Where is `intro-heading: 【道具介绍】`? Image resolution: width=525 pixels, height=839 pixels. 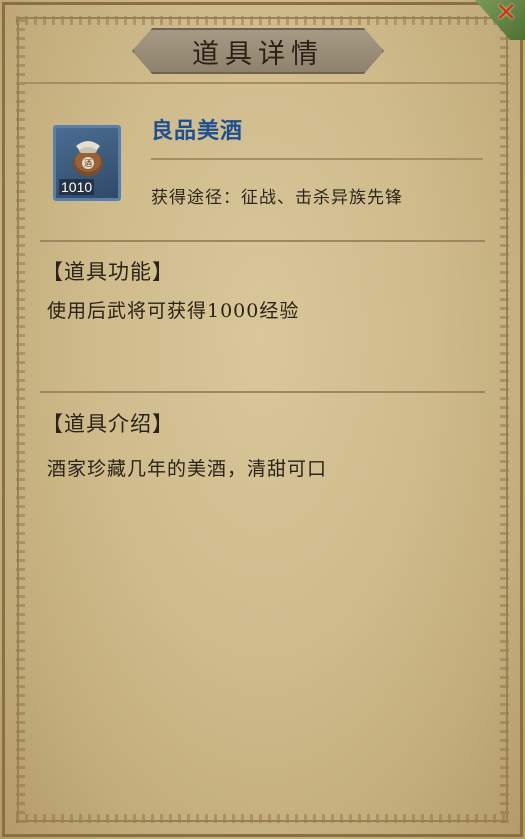
intro-heading: 【道具介绍】 is located at coordinates (108, 424).